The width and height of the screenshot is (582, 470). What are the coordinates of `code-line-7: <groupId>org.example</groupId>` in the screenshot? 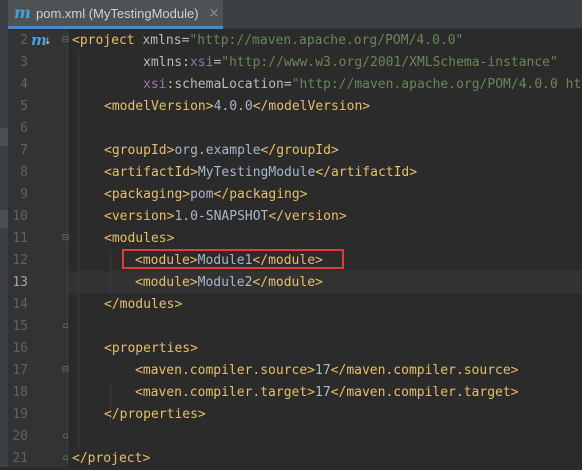 It's located at (221, 150).